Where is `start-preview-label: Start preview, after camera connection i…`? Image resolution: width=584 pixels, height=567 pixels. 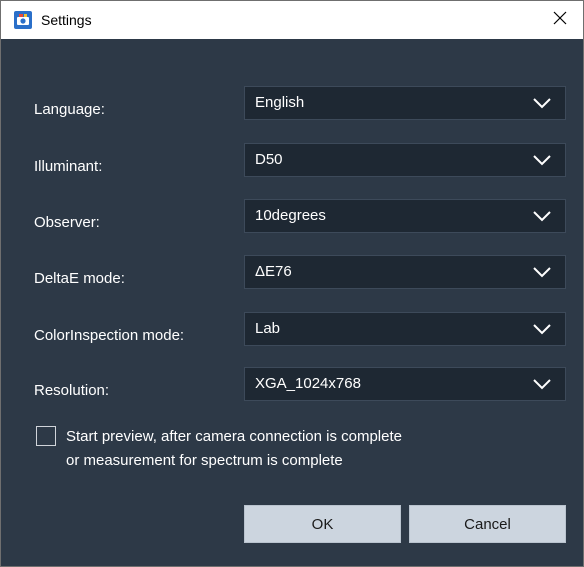 start-preview-label: Start preview, after camera connection i… is located at coordinates (234, 449).